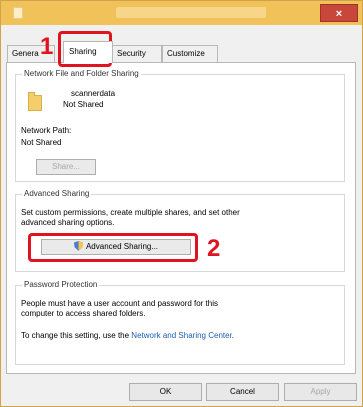 The height and width of the screenshot is (407, 363). I want to click on change-suffix: ., so click(233, 335).